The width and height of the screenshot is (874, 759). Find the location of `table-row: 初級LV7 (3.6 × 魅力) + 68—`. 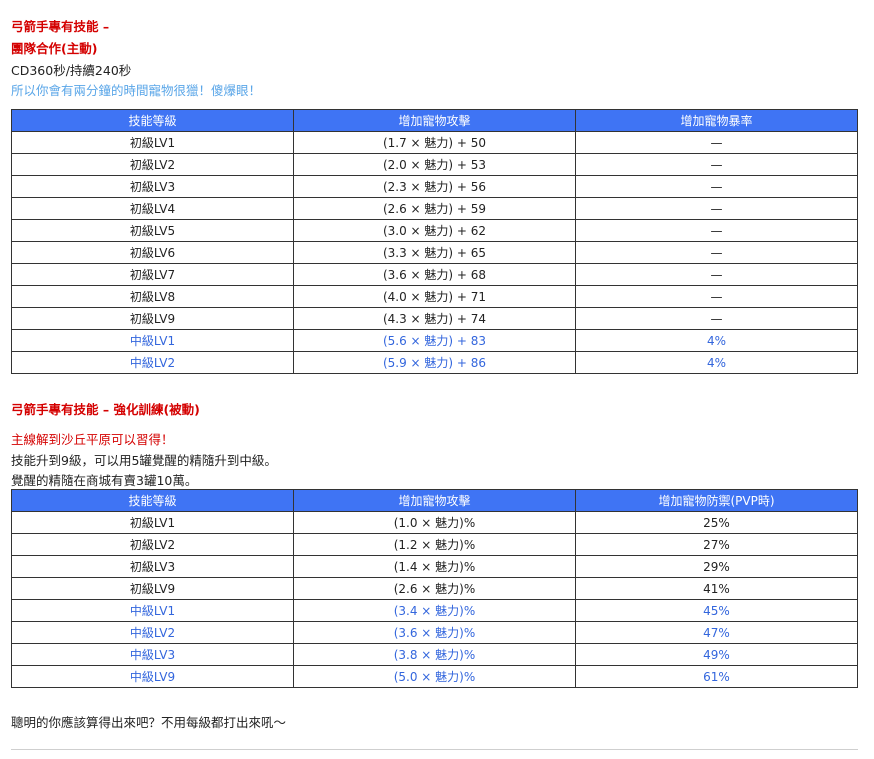

table-row: 初級LV7 (3.6 × 魅力) + 68— is located at coordinates (434, 274).